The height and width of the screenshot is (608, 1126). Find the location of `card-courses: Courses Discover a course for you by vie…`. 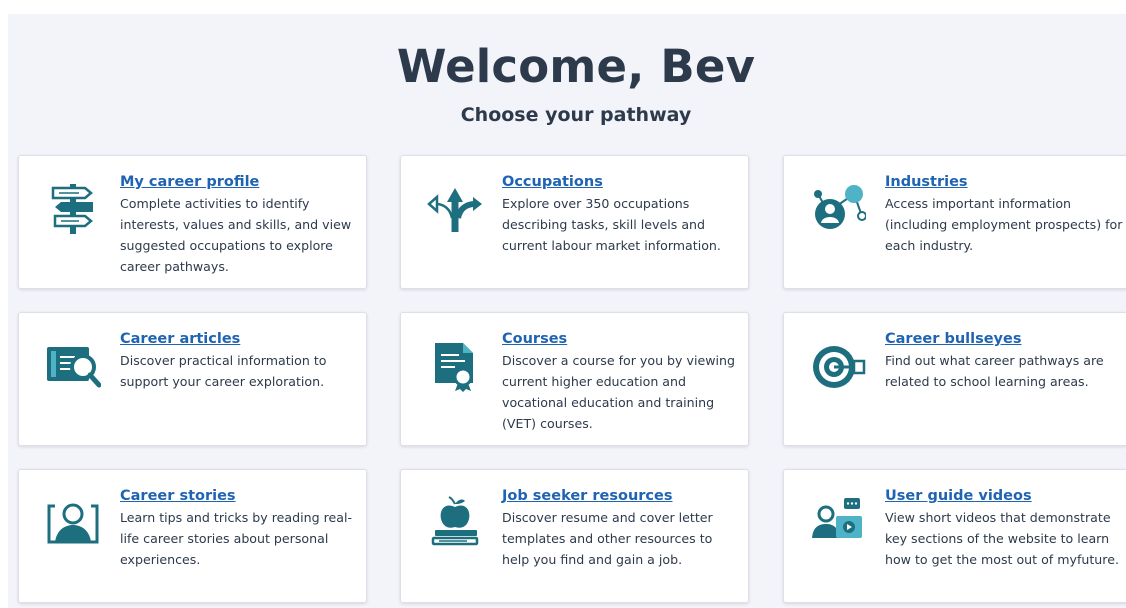

card-courses: Courses Discover a course for you by vie… is located at coordinates (574, 379).